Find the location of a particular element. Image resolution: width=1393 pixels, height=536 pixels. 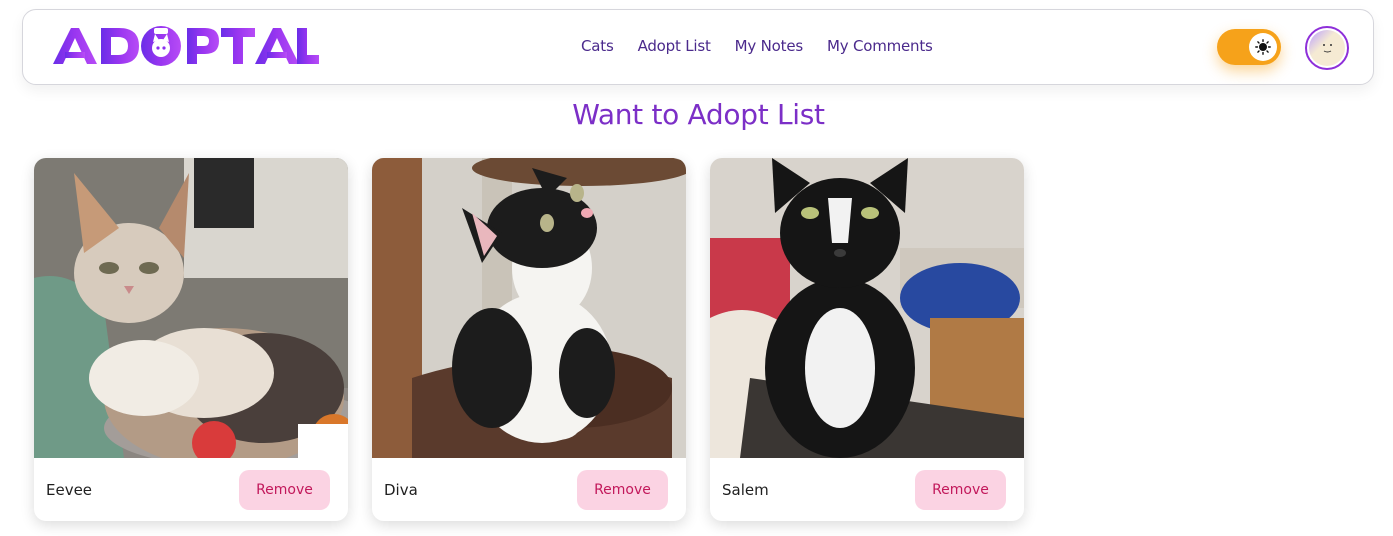

cat-photo-salem is located at coordinates (867, 308).